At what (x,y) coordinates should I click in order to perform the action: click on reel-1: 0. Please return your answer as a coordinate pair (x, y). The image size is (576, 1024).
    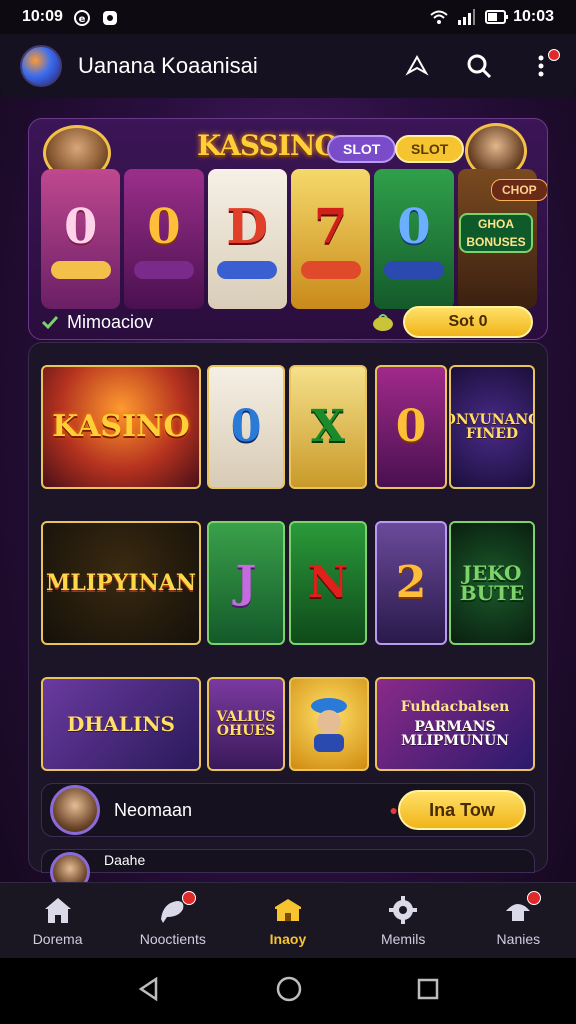
    Looking at the image, I should click on (81, 239).